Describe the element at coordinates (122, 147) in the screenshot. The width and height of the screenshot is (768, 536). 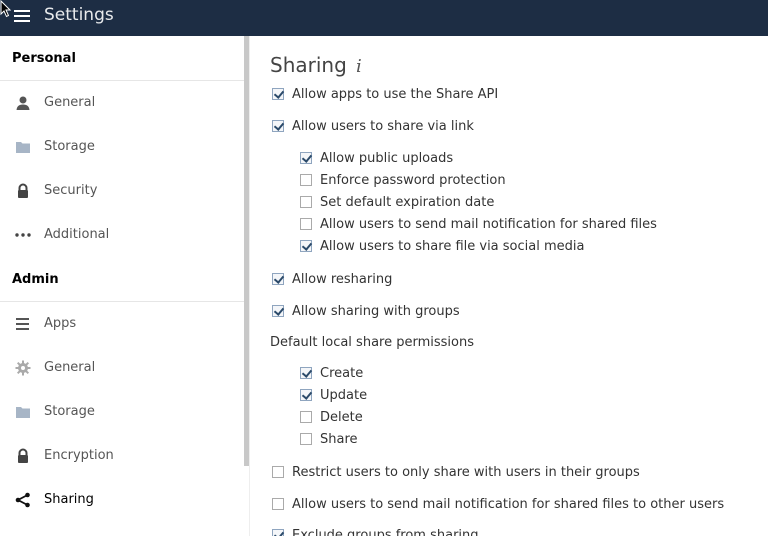
I see `sidebar-item-personal-storage: Storage` at that location.